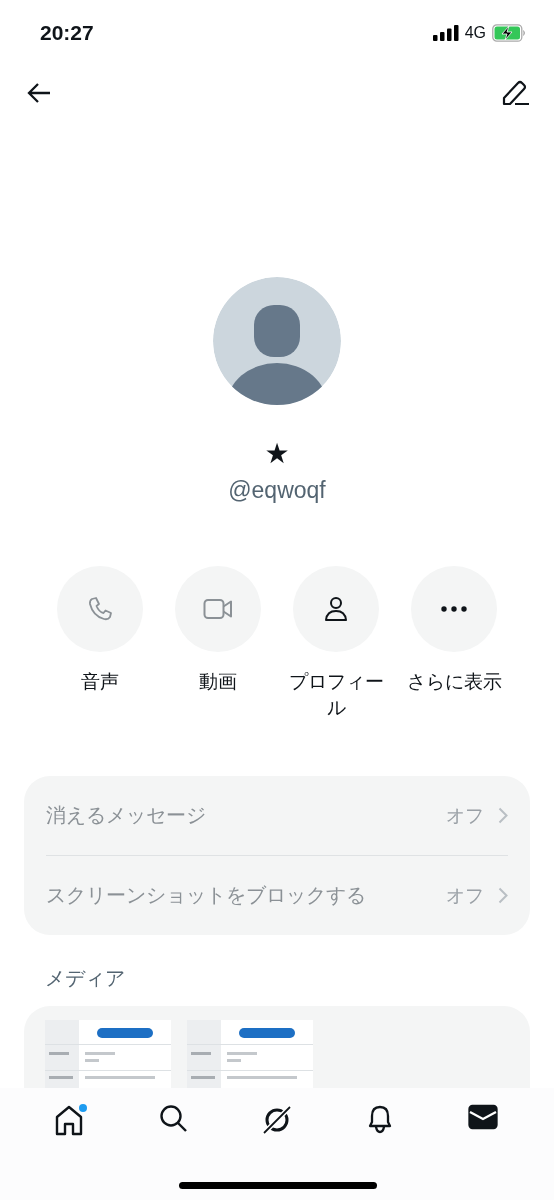 The height and width of the screenshot is (1200, 554). Describe the element at coordinates (277, 490) in the screenshot. I see `username: @eqwoqf` at that location.